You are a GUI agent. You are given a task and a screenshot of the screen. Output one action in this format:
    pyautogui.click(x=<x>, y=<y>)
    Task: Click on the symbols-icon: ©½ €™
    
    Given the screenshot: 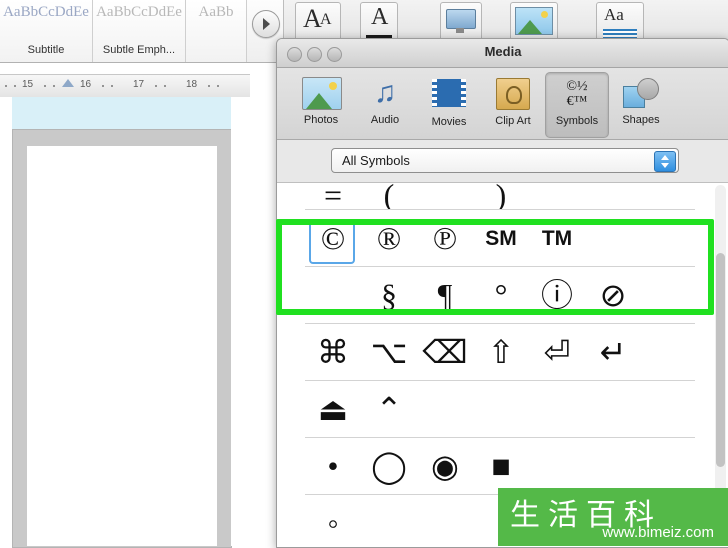 What is the action you would take?
    pyautogui.click(x=577, y=95)
    